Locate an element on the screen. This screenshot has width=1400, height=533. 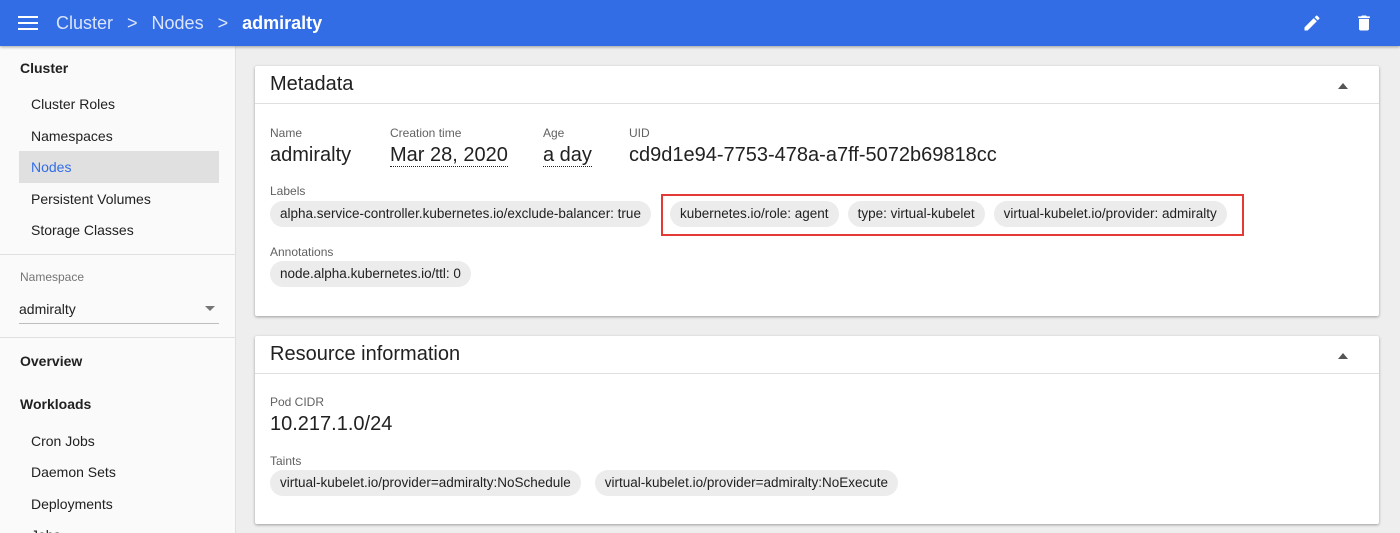
resource-title: Resource information is located at coordinates (365, 354).